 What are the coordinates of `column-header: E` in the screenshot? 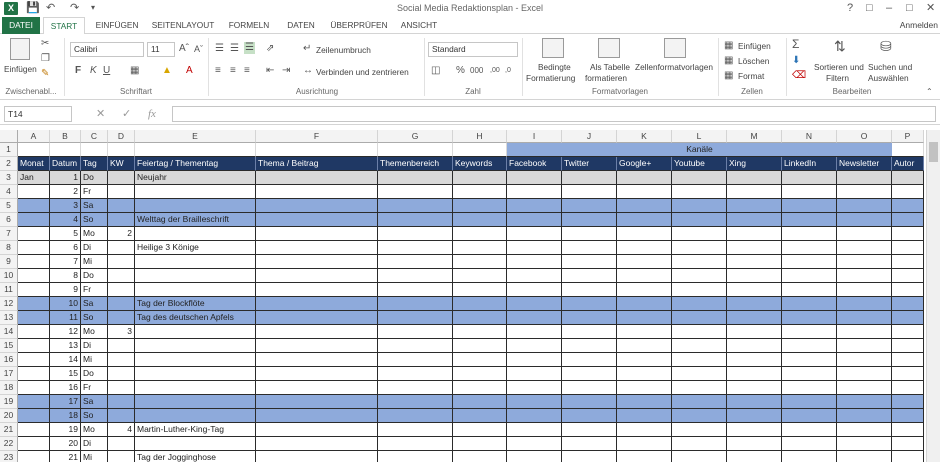 It's located at (195, 136).